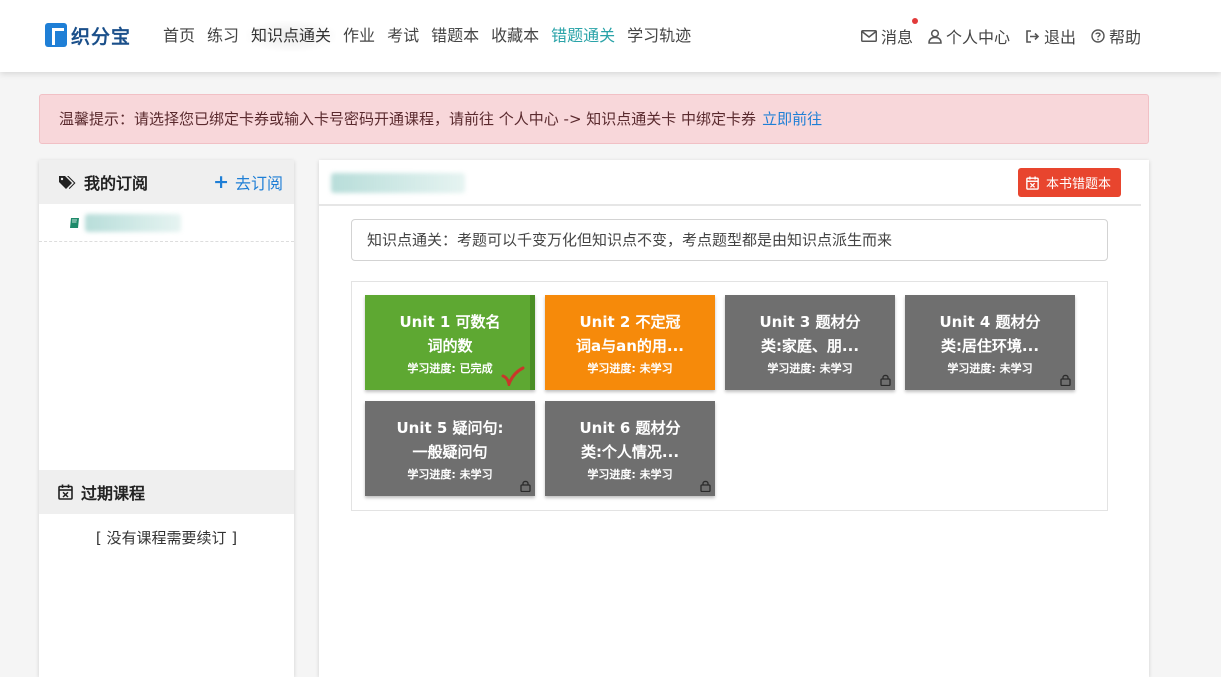 The width and height of the screenshot is (1221, 677). Describe the element at coordinates (179, 36) in the screenshot. I see `nav-home: 首页` at that location.